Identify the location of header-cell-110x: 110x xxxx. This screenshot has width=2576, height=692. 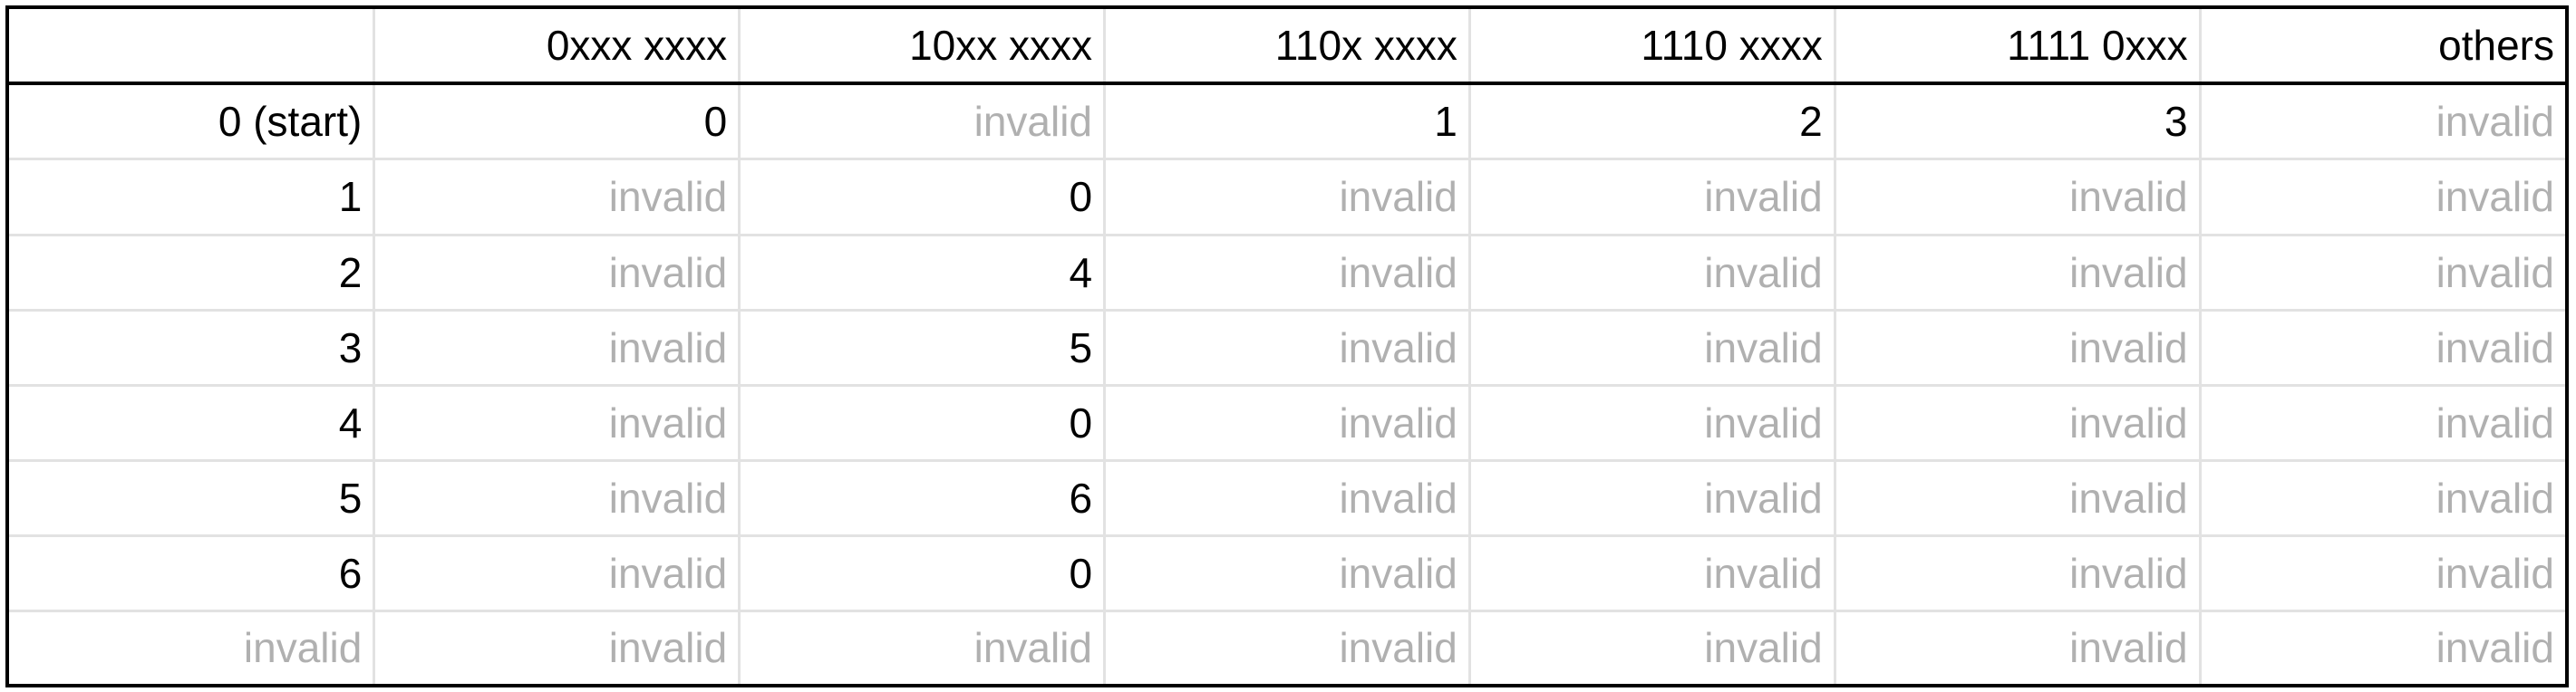
(1287, 47).